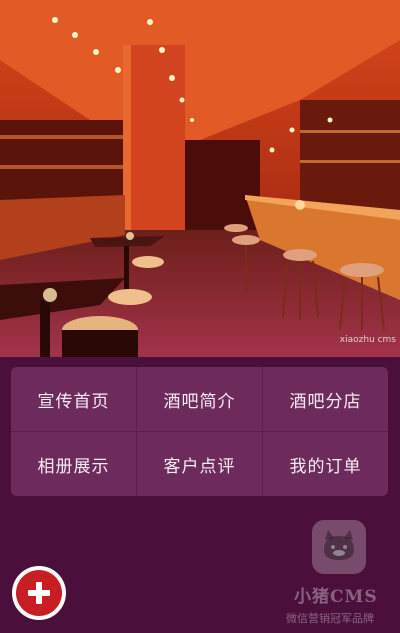  I want to click on brand-name: 小猪CMS, so click(336, 597).